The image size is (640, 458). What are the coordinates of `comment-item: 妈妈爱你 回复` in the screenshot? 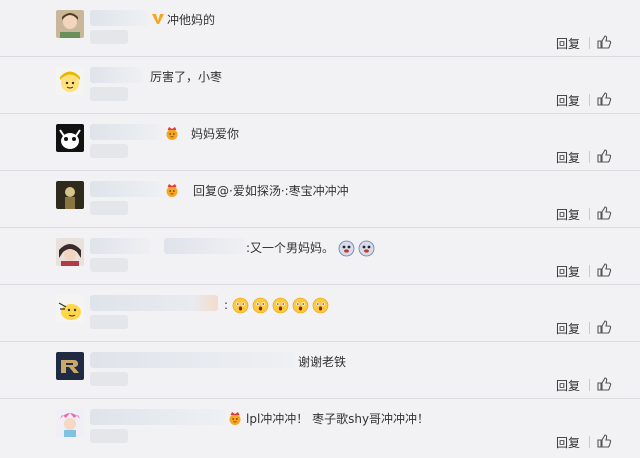 It's located at (320, 142).